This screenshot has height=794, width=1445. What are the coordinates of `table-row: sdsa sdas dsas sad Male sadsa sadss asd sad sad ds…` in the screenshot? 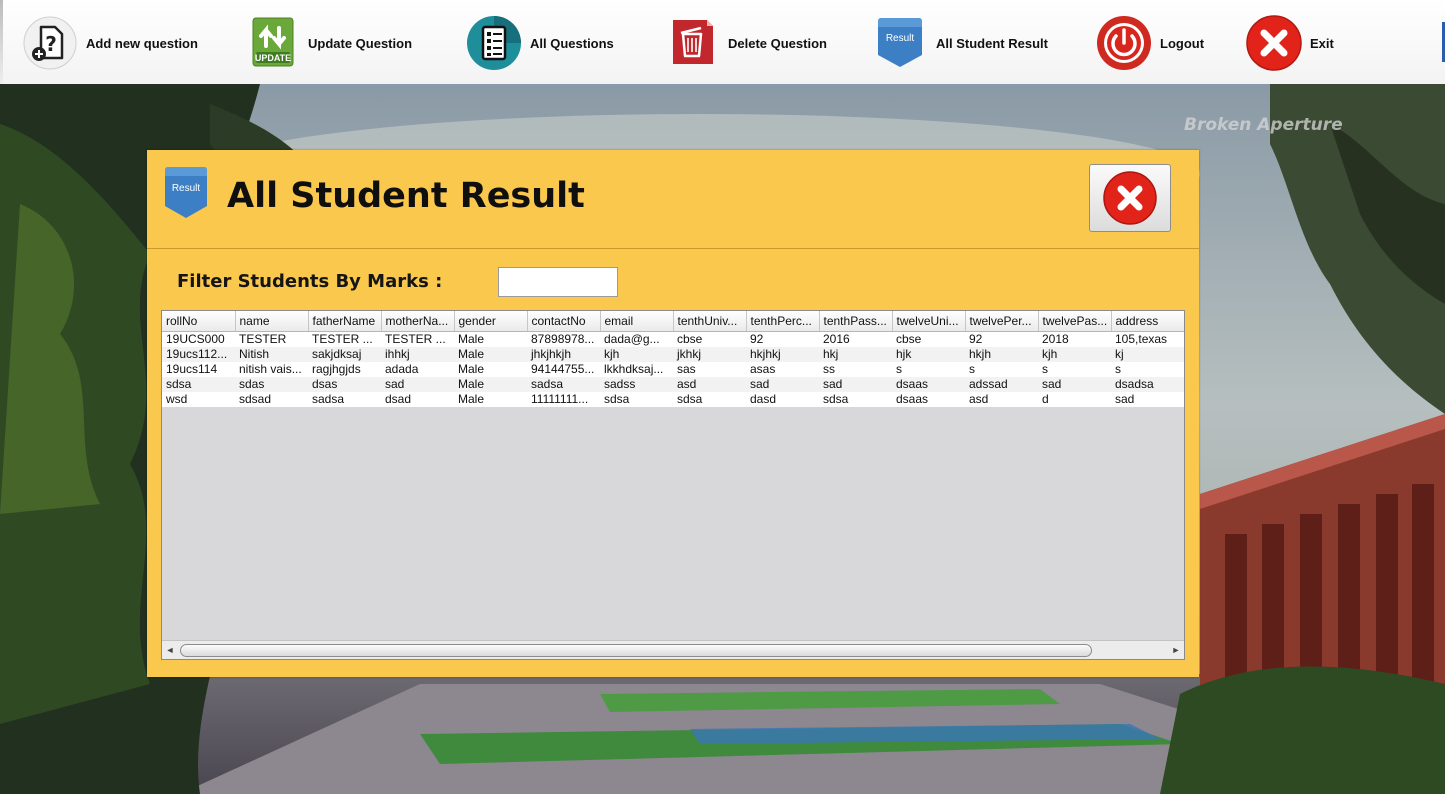 It's located at (673, 384).